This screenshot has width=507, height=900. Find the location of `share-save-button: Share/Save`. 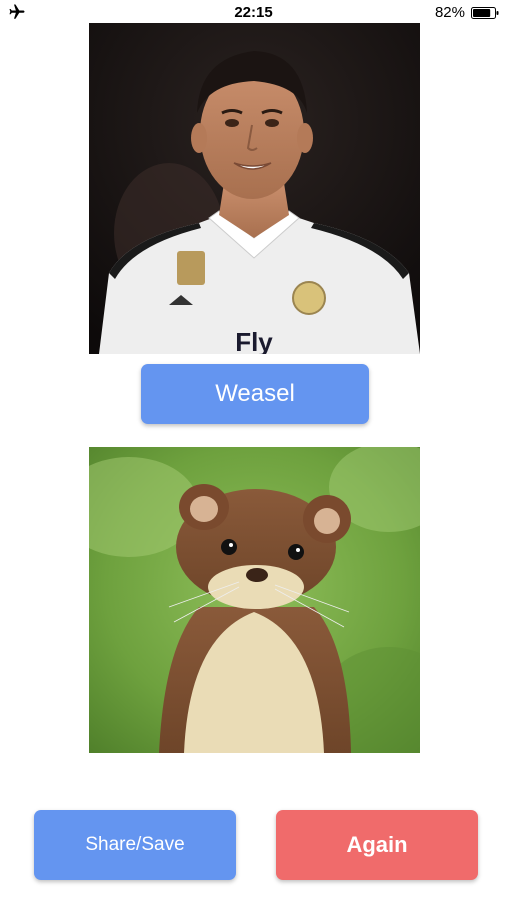

share-save-button: Share/Save is located at coordinates (135, 845).